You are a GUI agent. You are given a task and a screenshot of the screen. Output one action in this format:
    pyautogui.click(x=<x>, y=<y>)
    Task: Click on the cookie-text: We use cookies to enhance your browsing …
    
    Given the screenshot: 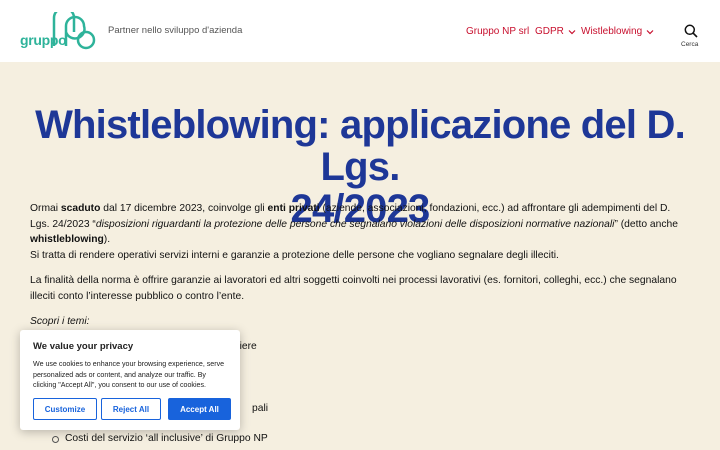 What is the action you would take?
    pyautogui.click(x=129, y=374)
    